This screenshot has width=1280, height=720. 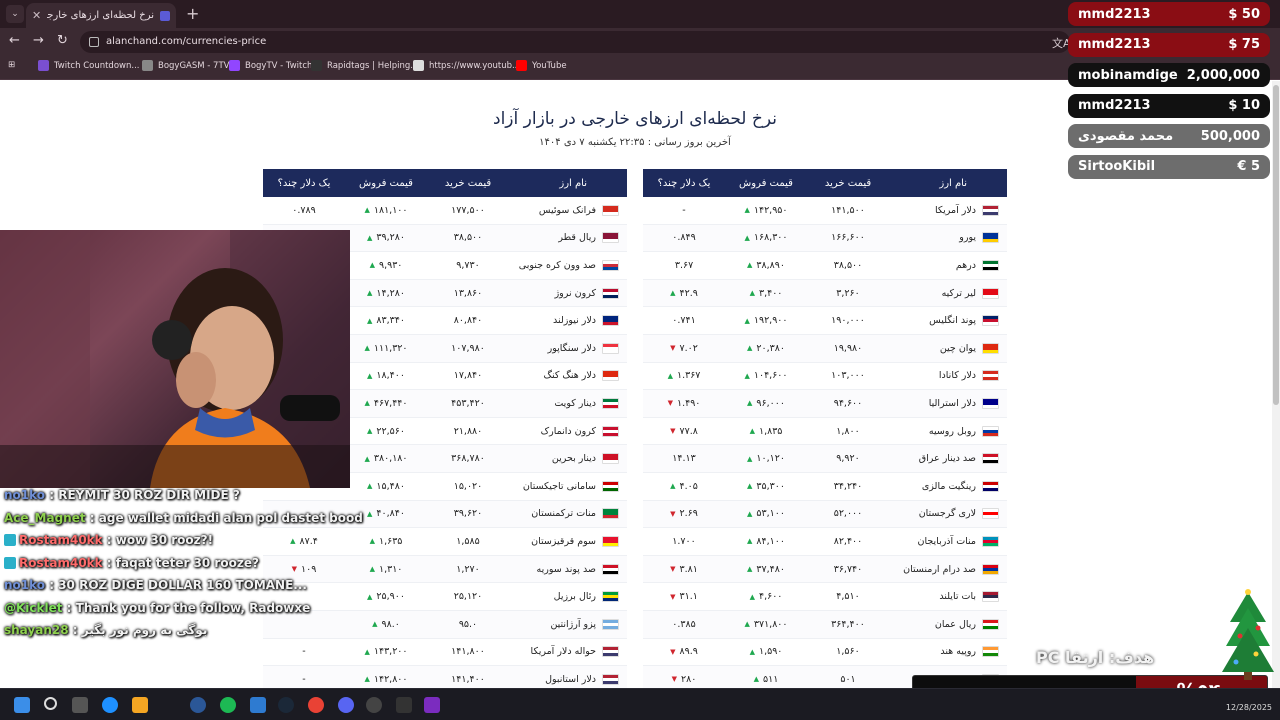 What do you see at coordinates (304, 210) in the screenshot?
I see `ratio-cell: ۰.۷۸۹` at bounding box center [304, 210].